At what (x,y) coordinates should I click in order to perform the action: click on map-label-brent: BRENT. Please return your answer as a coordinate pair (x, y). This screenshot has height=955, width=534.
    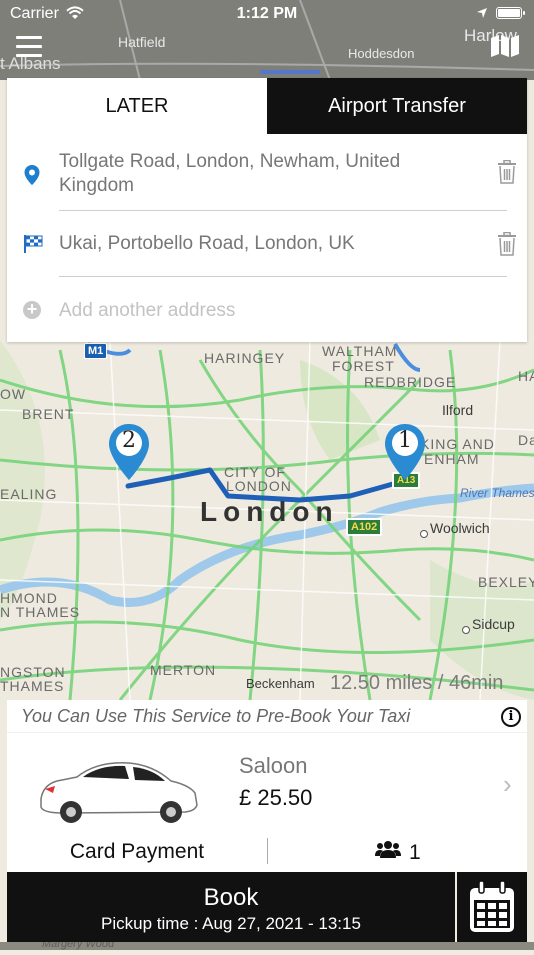
    Looking at the image, I should click on (48, 414).